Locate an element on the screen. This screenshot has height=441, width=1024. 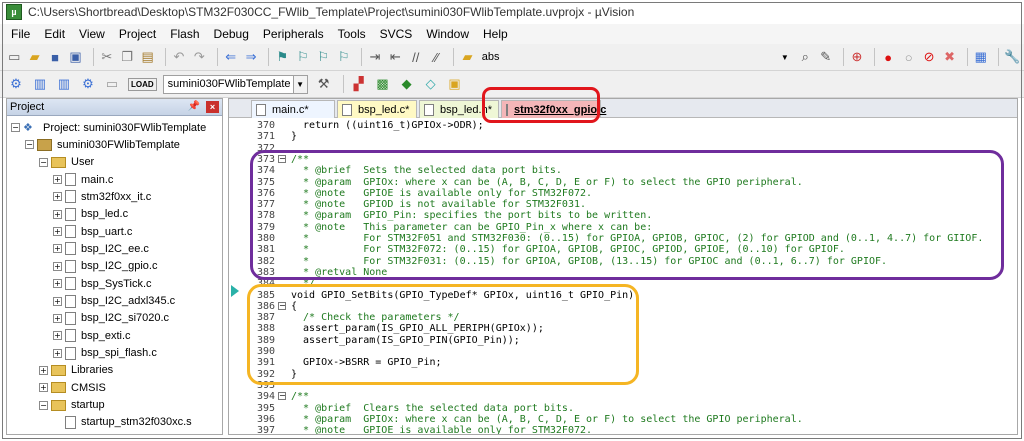
tree-item: startup_stm32f030xc.s is located at coordinates (122, 422).